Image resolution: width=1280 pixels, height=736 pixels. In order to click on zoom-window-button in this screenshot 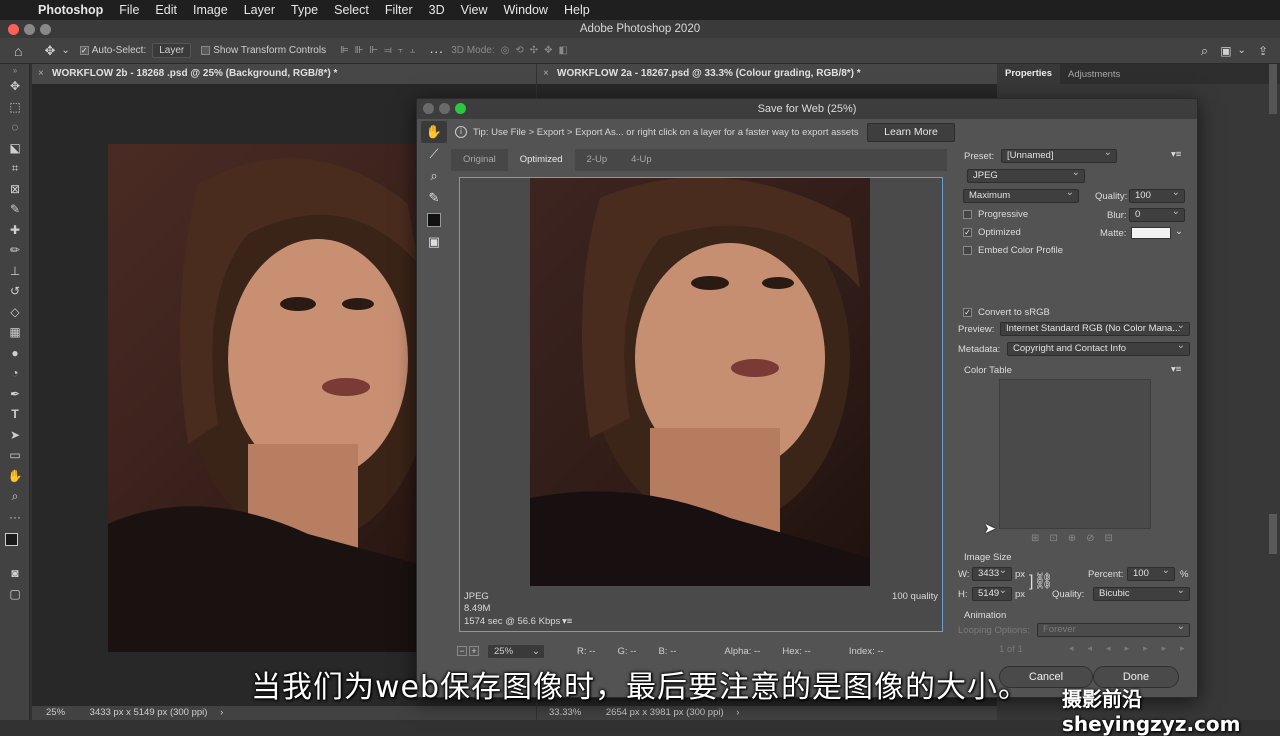, I will do `click(45, 29)`.